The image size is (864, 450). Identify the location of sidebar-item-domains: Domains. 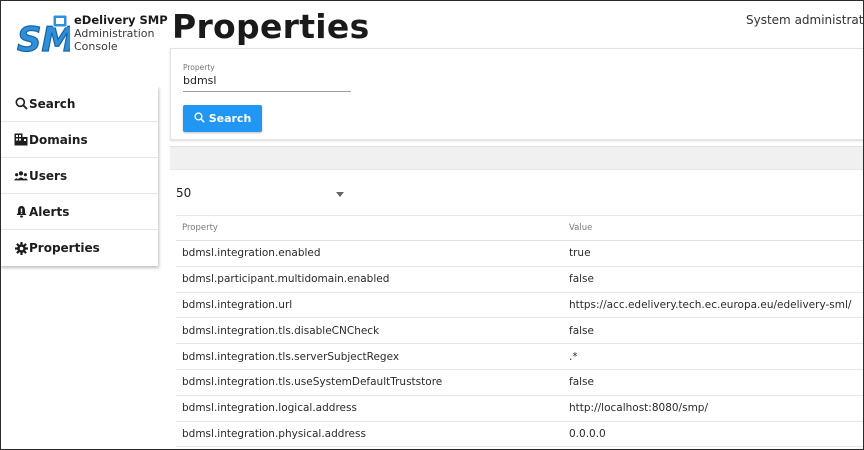
(79, 140).